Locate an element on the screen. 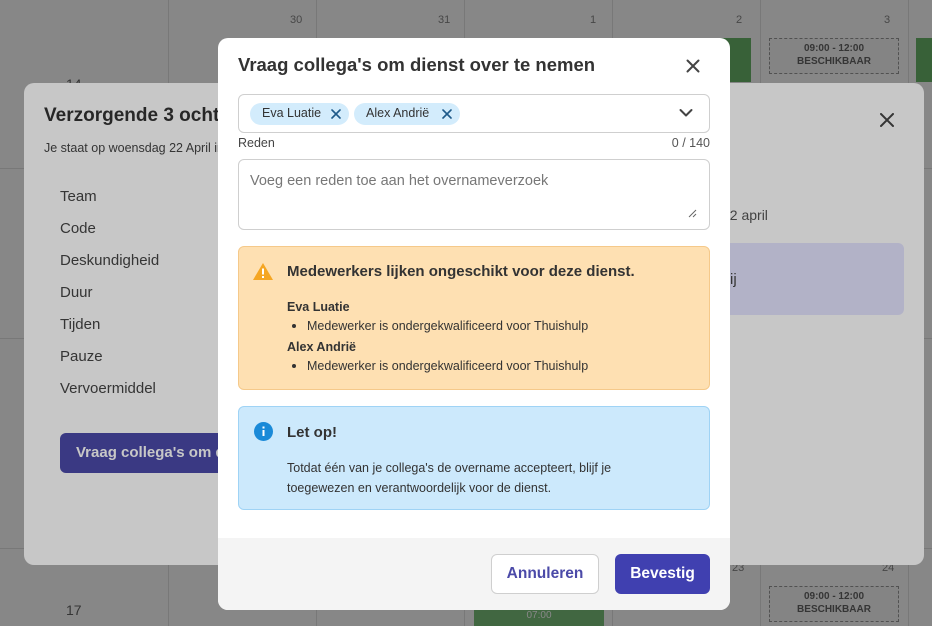  colleague-chip: Alex Andrië is located at coordinates (407, 114).